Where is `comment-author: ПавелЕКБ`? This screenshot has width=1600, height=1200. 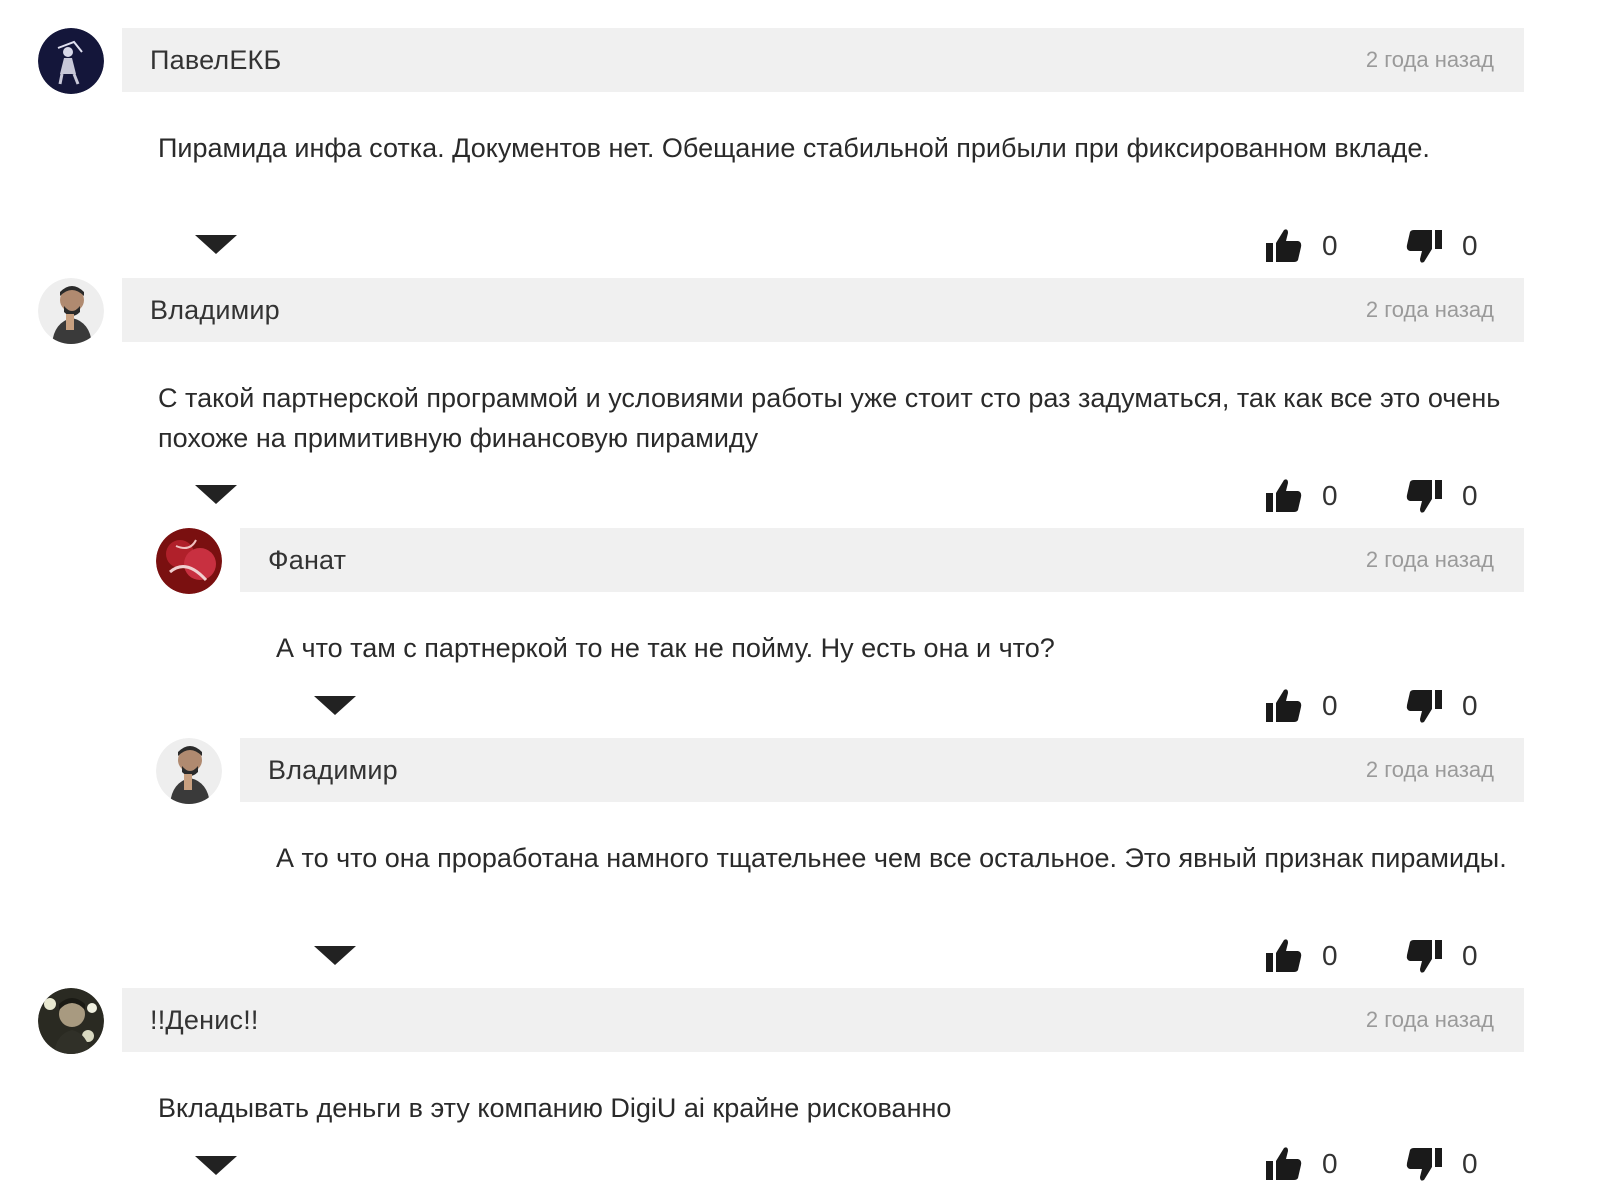
comment-author: ПавелЕКБ is located at coordinates (215, 60).